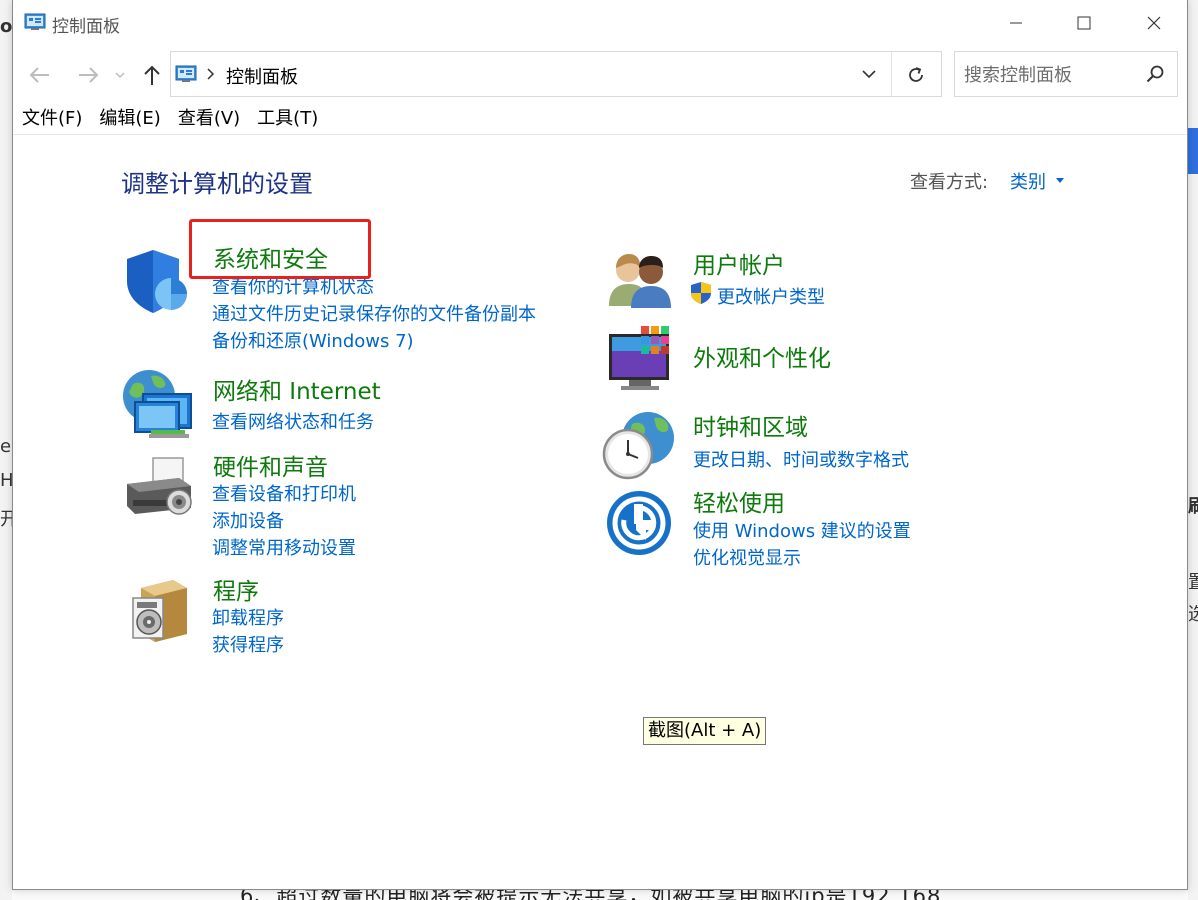 The height and width of the screenshot is (900, 1198). Describe the element at coordinates (1193, 151) in the screenshot. I see `background-blue-chip` at that location.